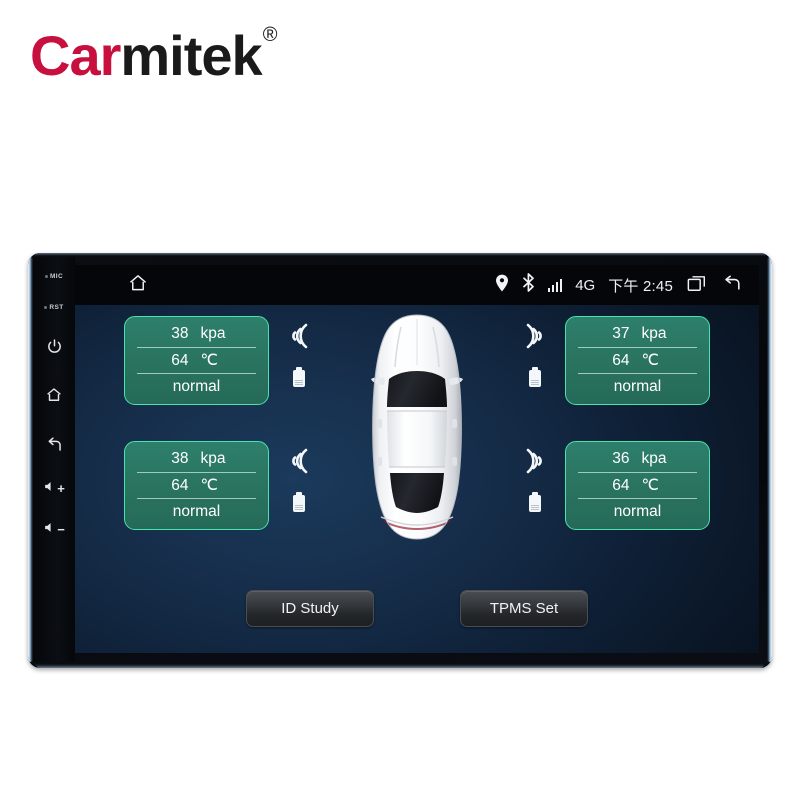 The height and width of the screenshot is (800, 800). What do you see at coordinates (732, 285) in the screenshot?
I see `back-arrow-icon` at bounding box center [732, 285].